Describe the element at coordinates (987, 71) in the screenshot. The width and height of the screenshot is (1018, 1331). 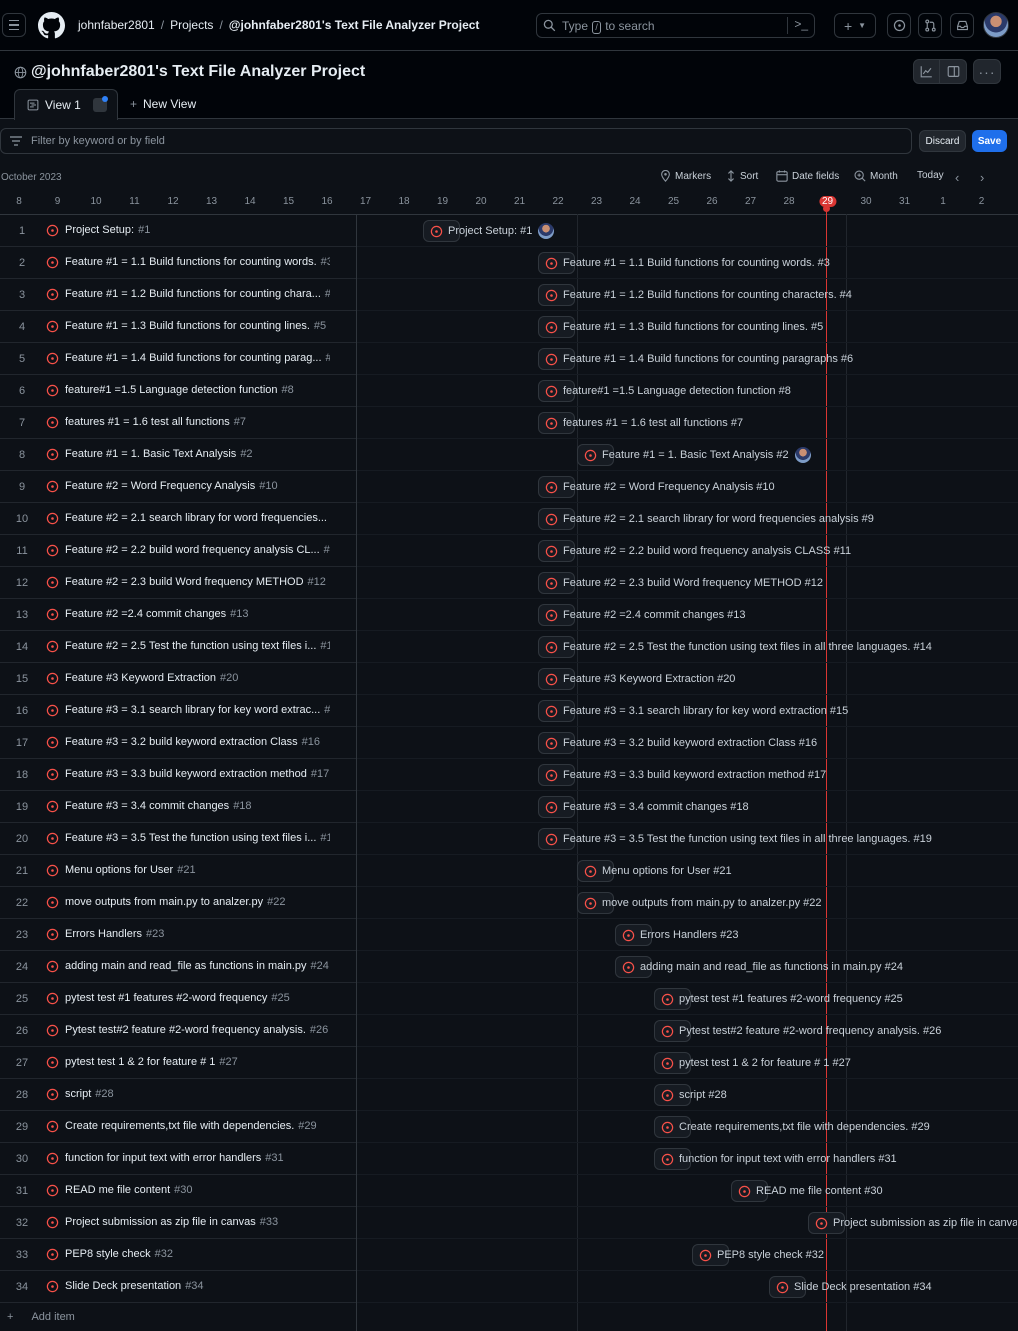
I see `more-options-button: ···` at that location.